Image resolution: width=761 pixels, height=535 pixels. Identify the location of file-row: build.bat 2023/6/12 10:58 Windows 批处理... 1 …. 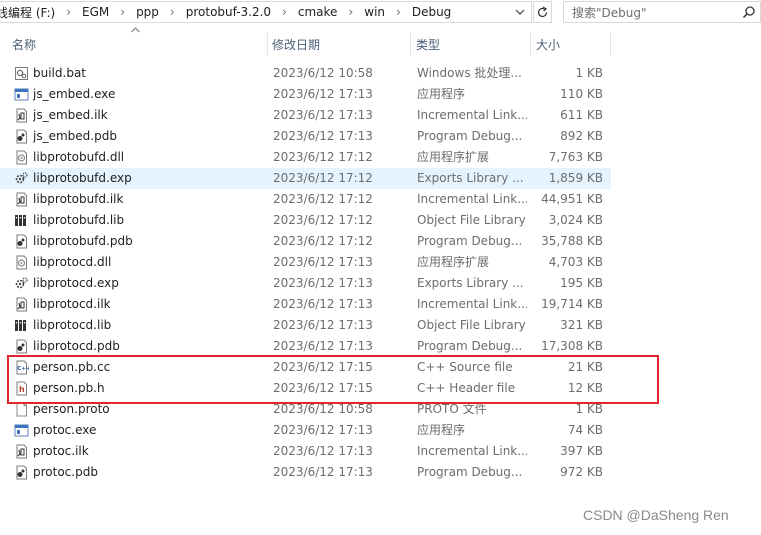
(305, 73).